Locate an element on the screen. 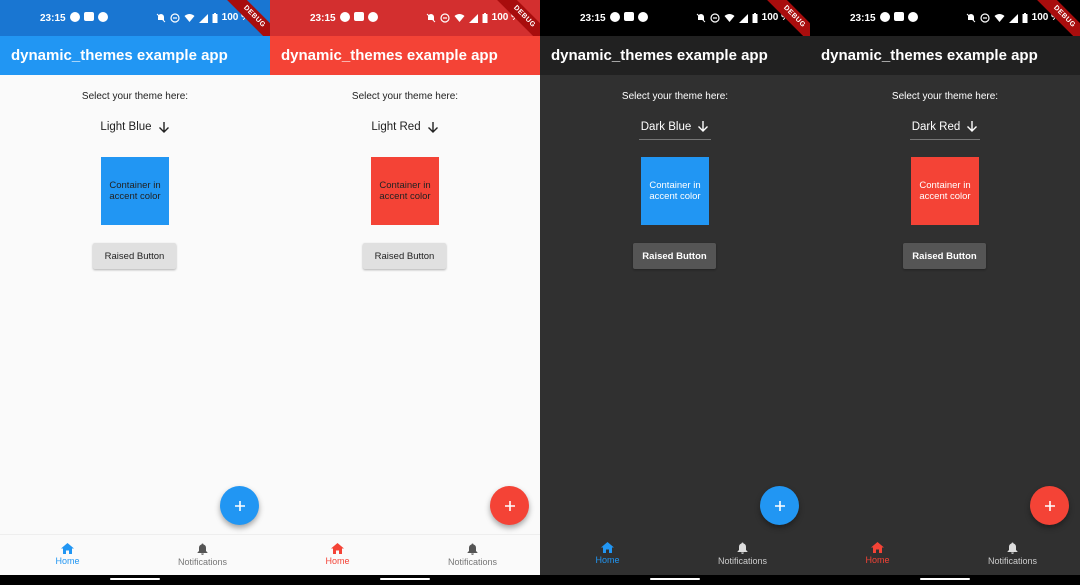 Image resolution: width=1080 pixels, height=585 pixels. message-icon is located at coordinates (899, 16).